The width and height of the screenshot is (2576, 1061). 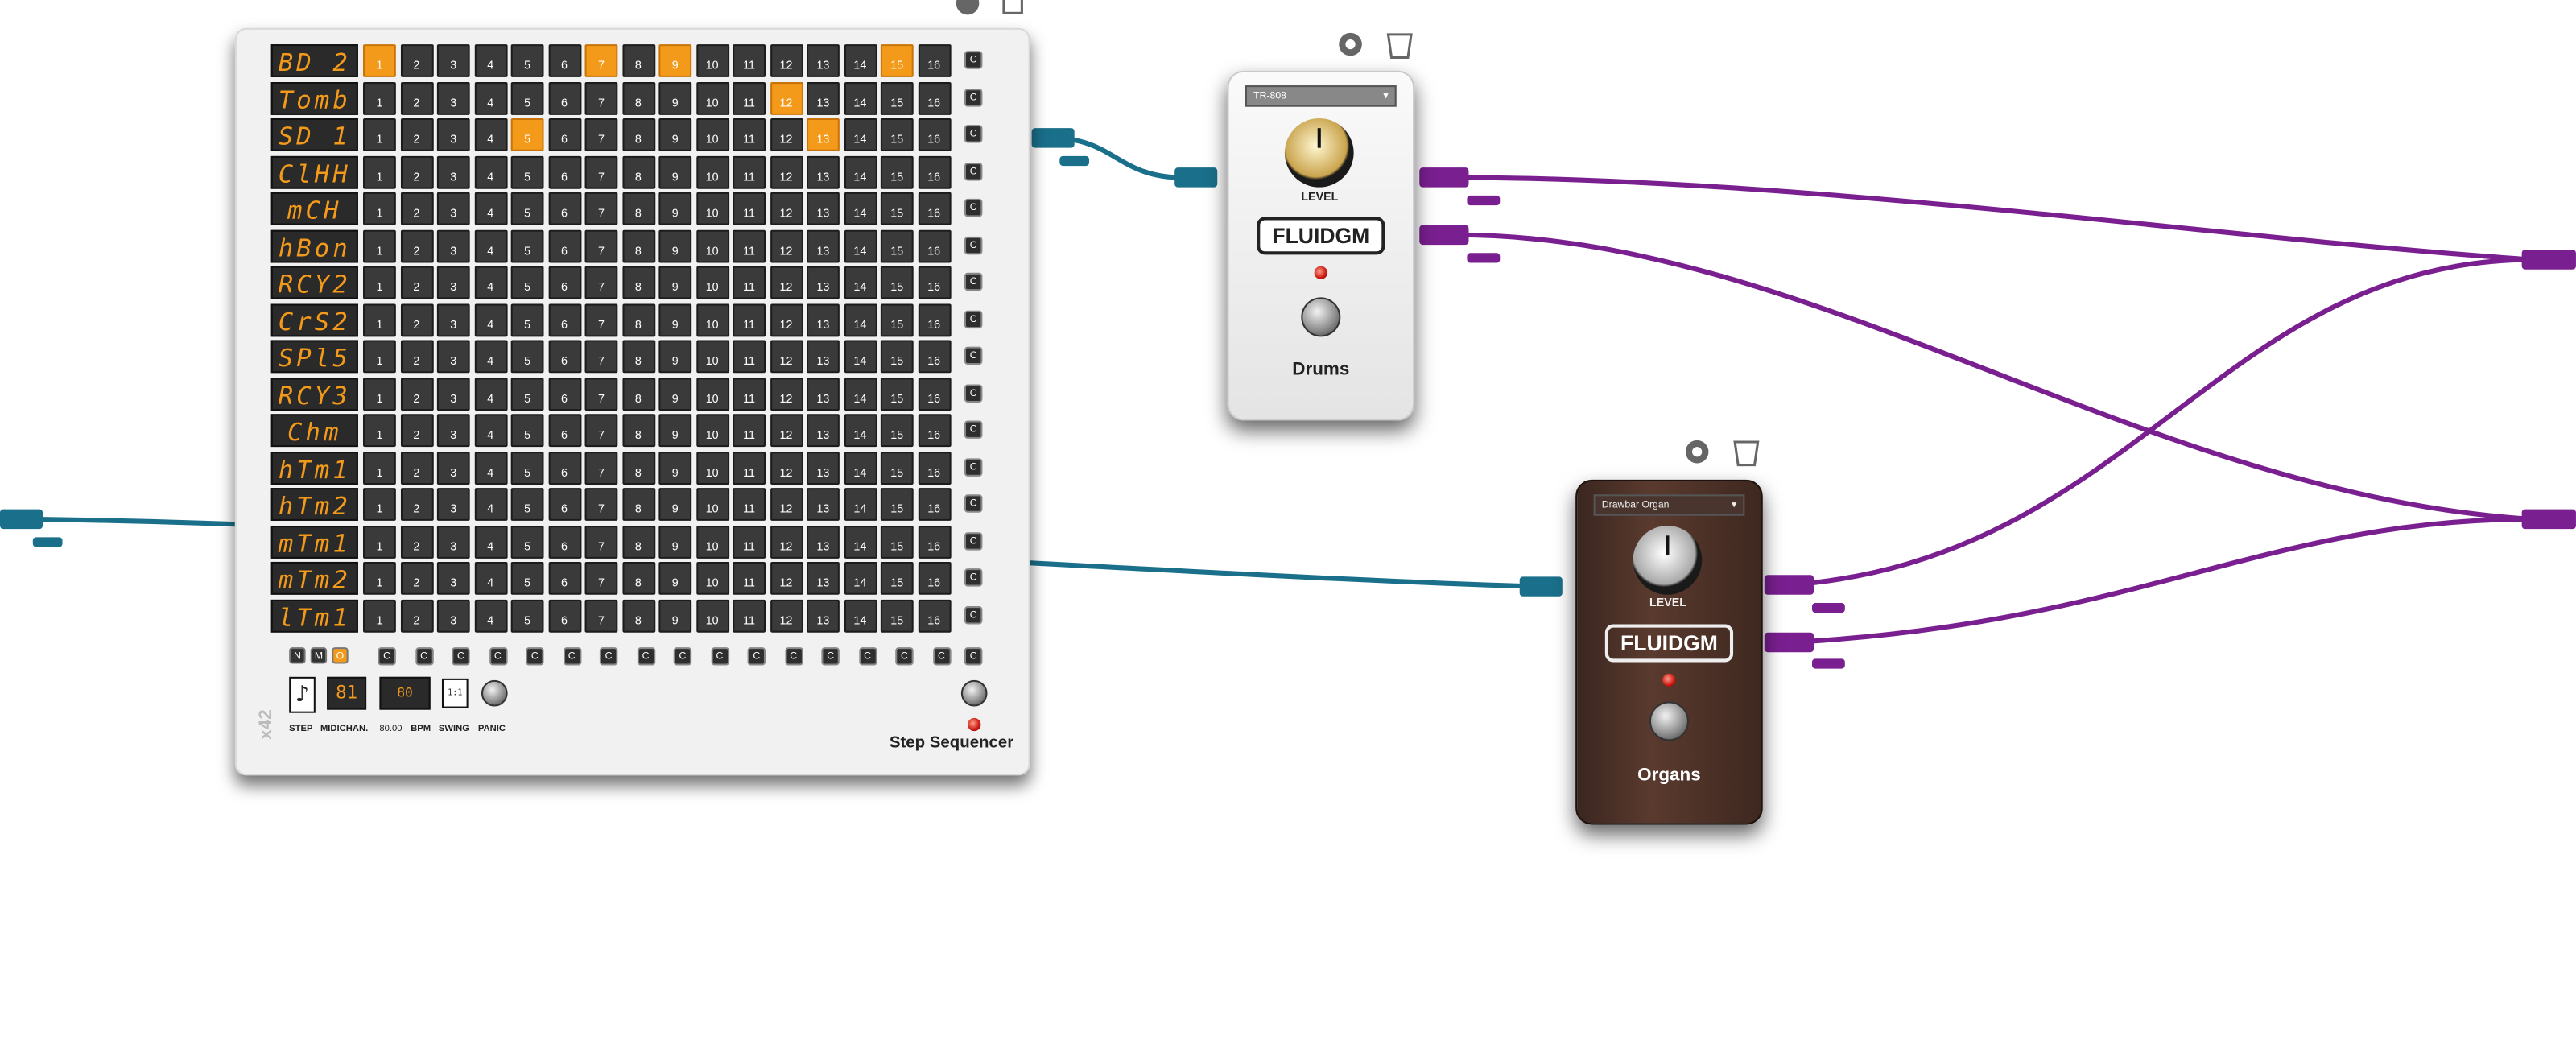 What do you see at coordinates (455, 693) in the screenshot?
I see `swing-display: 1:1` at bounding box center [455, 693].